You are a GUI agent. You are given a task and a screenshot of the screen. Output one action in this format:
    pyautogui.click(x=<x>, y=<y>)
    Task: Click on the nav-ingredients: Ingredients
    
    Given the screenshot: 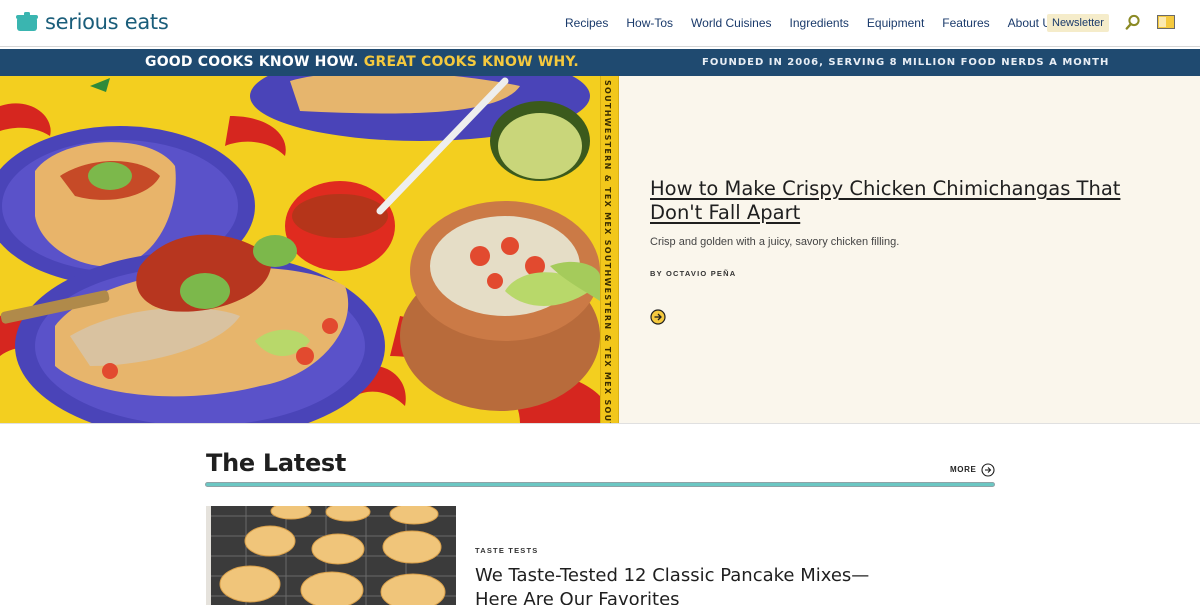 What is the action you would take?
    pyautogui.click(x=819, y=23)
    